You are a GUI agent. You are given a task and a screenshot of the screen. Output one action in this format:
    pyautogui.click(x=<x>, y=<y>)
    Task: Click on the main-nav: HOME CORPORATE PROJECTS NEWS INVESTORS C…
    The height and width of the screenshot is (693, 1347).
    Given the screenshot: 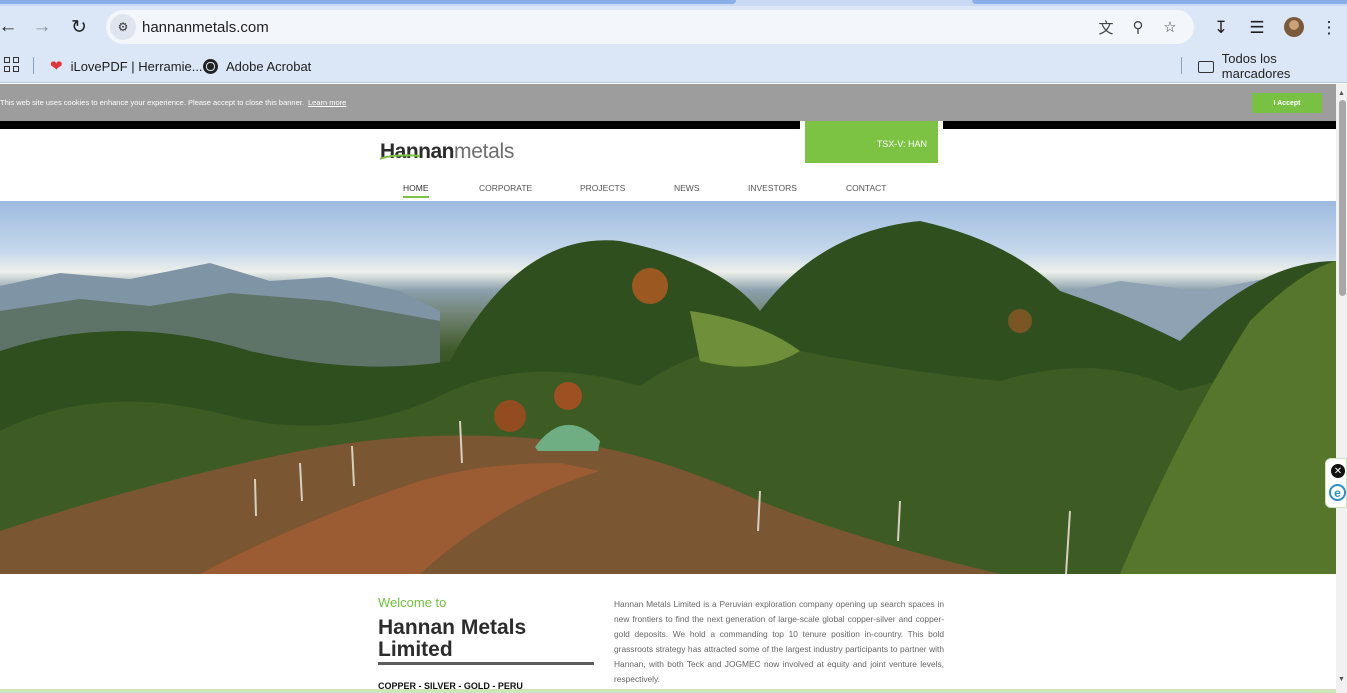 What is the action you would take?
    pyautogui.click(x=668, y=192)
    